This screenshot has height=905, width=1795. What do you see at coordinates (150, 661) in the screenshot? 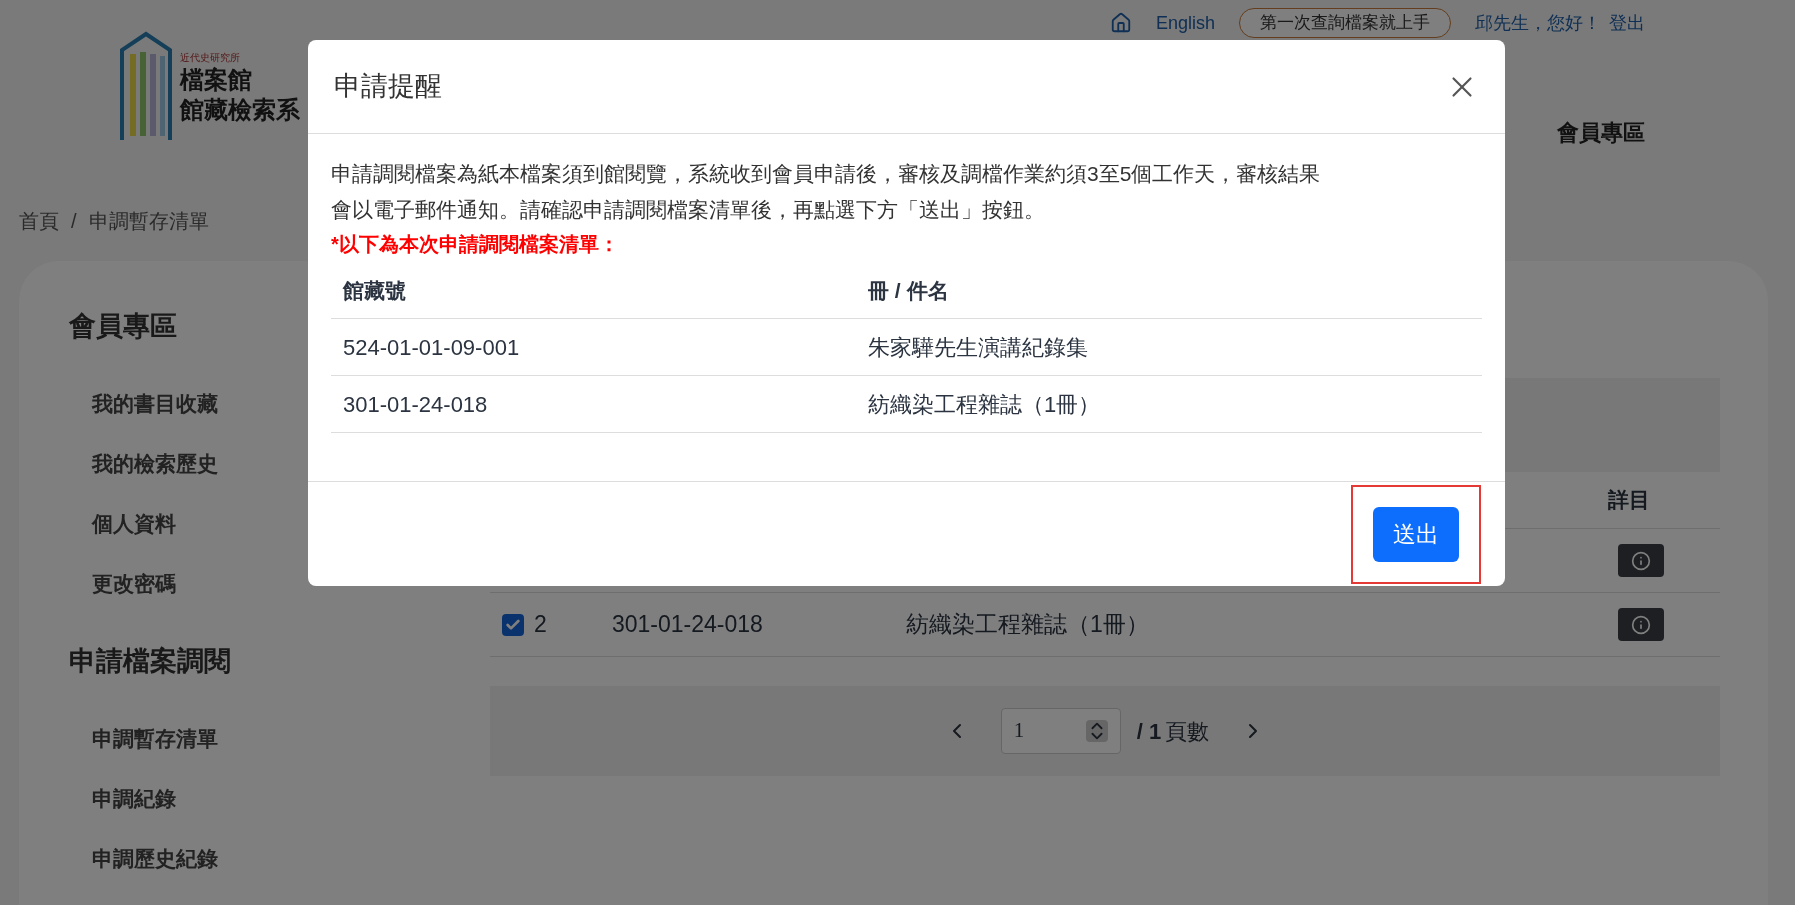
I see `sidebar-heading: 申請檔案調閱` at bounding box center [150, 661].